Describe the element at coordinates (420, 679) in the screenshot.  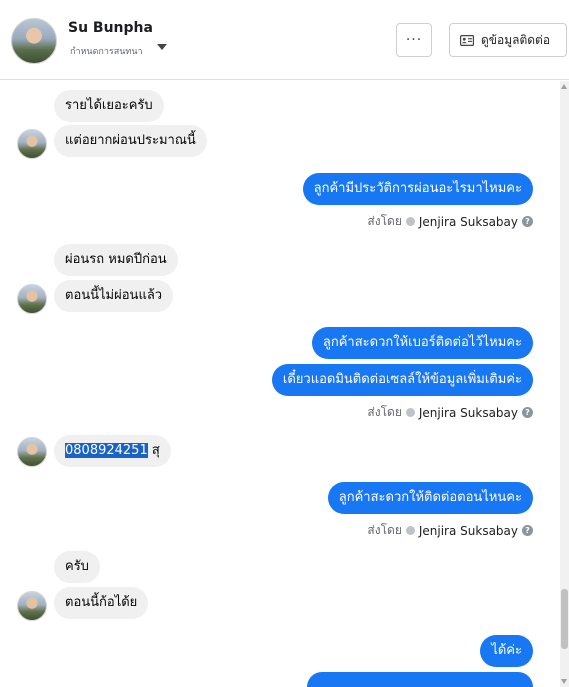
I see `outgoing-message-partial` at that location.